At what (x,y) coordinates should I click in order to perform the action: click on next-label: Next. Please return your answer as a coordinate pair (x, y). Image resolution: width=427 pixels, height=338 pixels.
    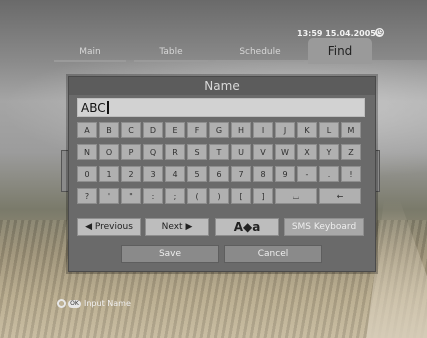
    Looking at the image, I should click on (172, 227).